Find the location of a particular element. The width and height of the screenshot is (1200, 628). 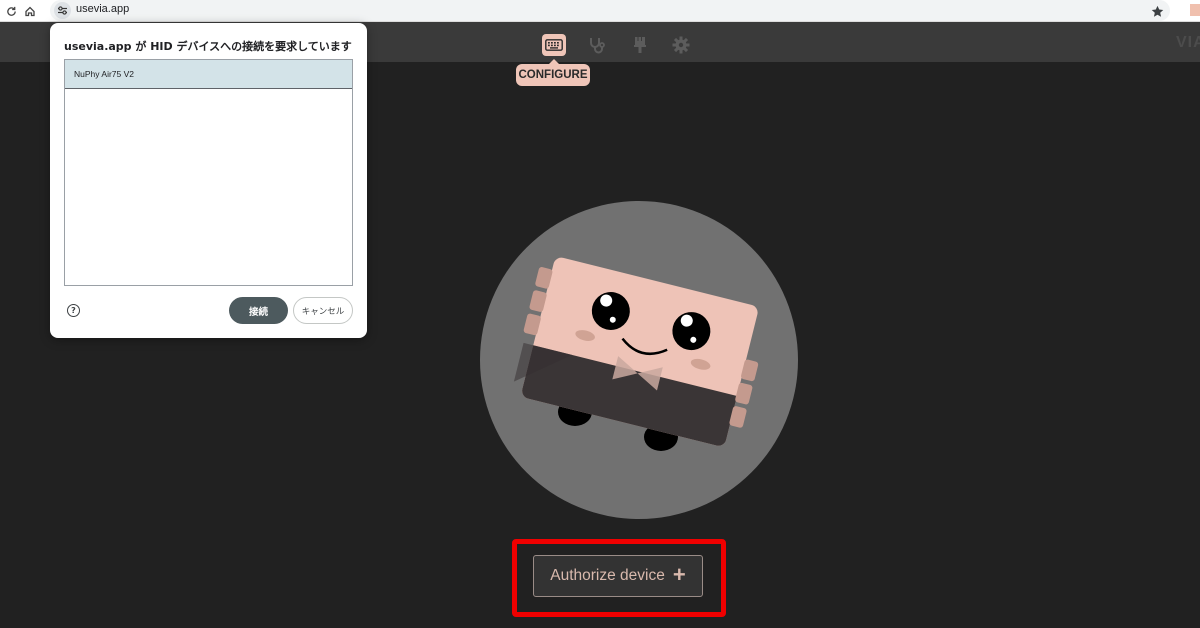

reload-icon is located at coordinates (11, 11).